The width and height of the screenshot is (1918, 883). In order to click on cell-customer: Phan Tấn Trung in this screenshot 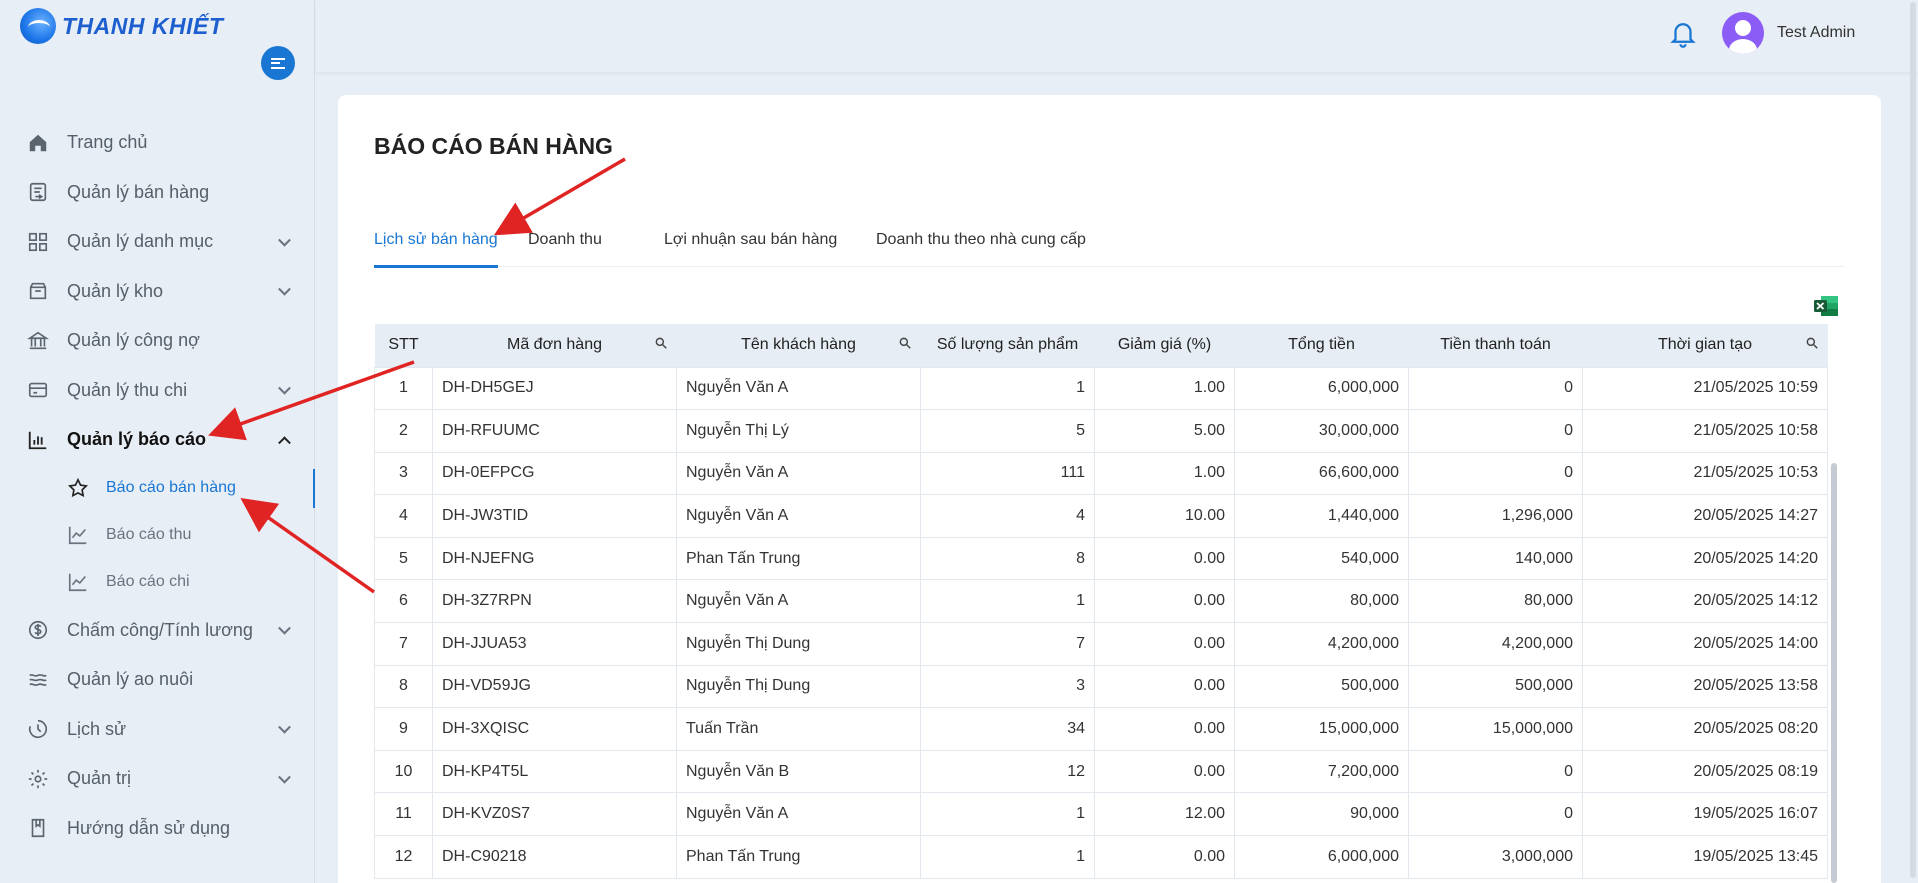, I will do `click(798, 857)`.